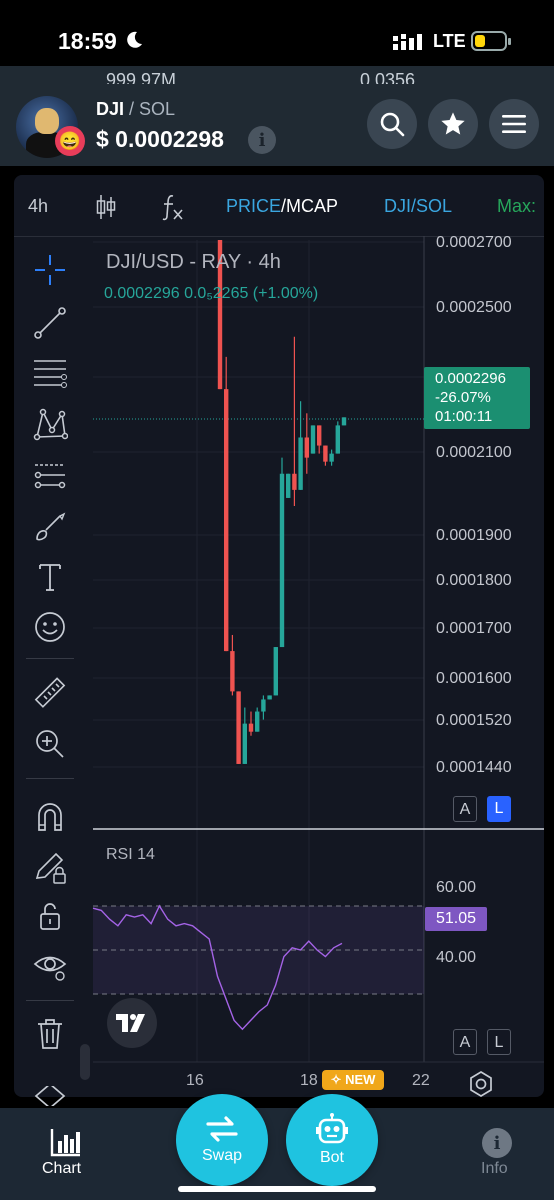 The width and height of the screenshot is (554, 1200). What do you see at coordinates (465, 809) in the screenshot?
I see `auto-scale-button: A` at bounding box center [465, 809].